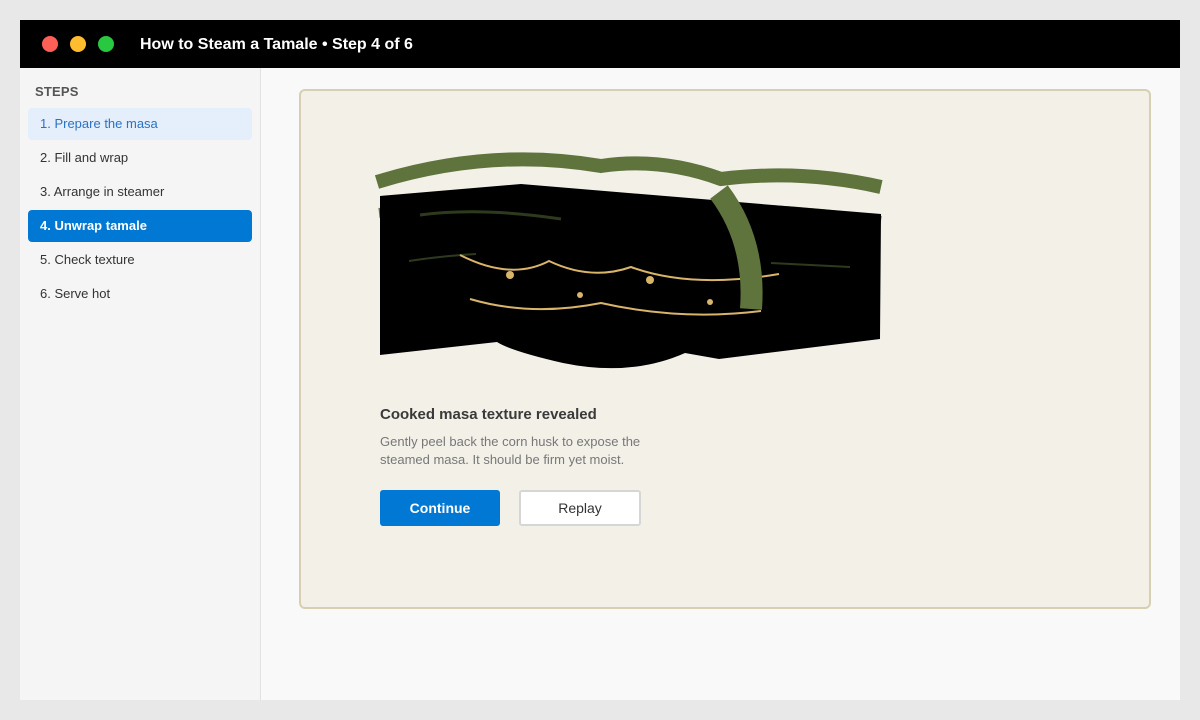 This screenshot has height=720, width=1200. I want to click on replay-button: Replay, so click(580, 508).